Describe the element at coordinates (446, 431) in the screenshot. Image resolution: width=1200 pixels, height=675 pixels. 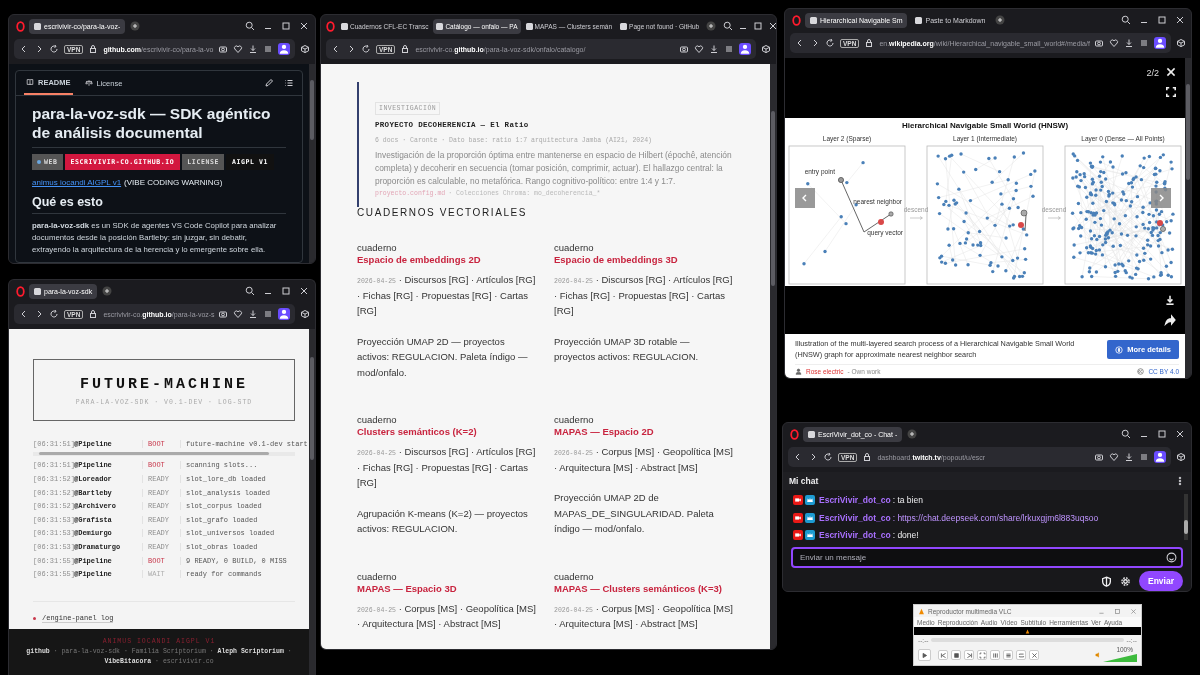
I see `card-title: Clusters semánticos (K=2)` at that location.